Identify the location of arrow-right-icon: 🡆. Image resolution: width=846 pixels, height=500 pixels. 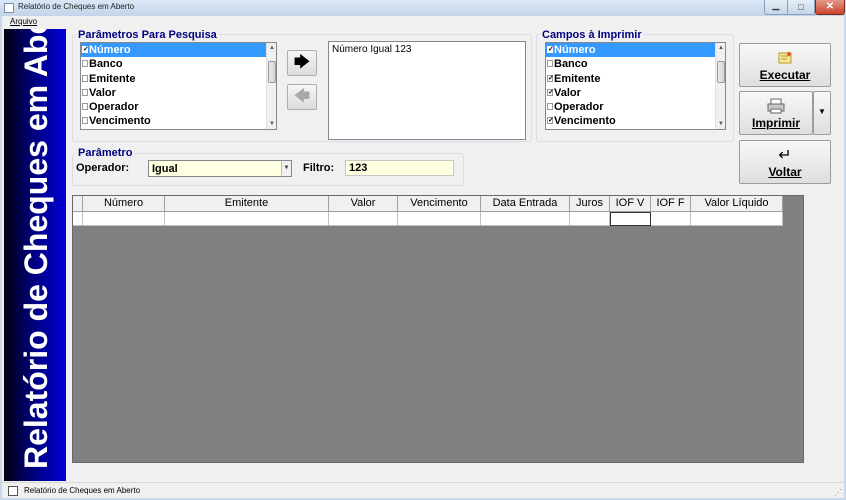
(302, 62).